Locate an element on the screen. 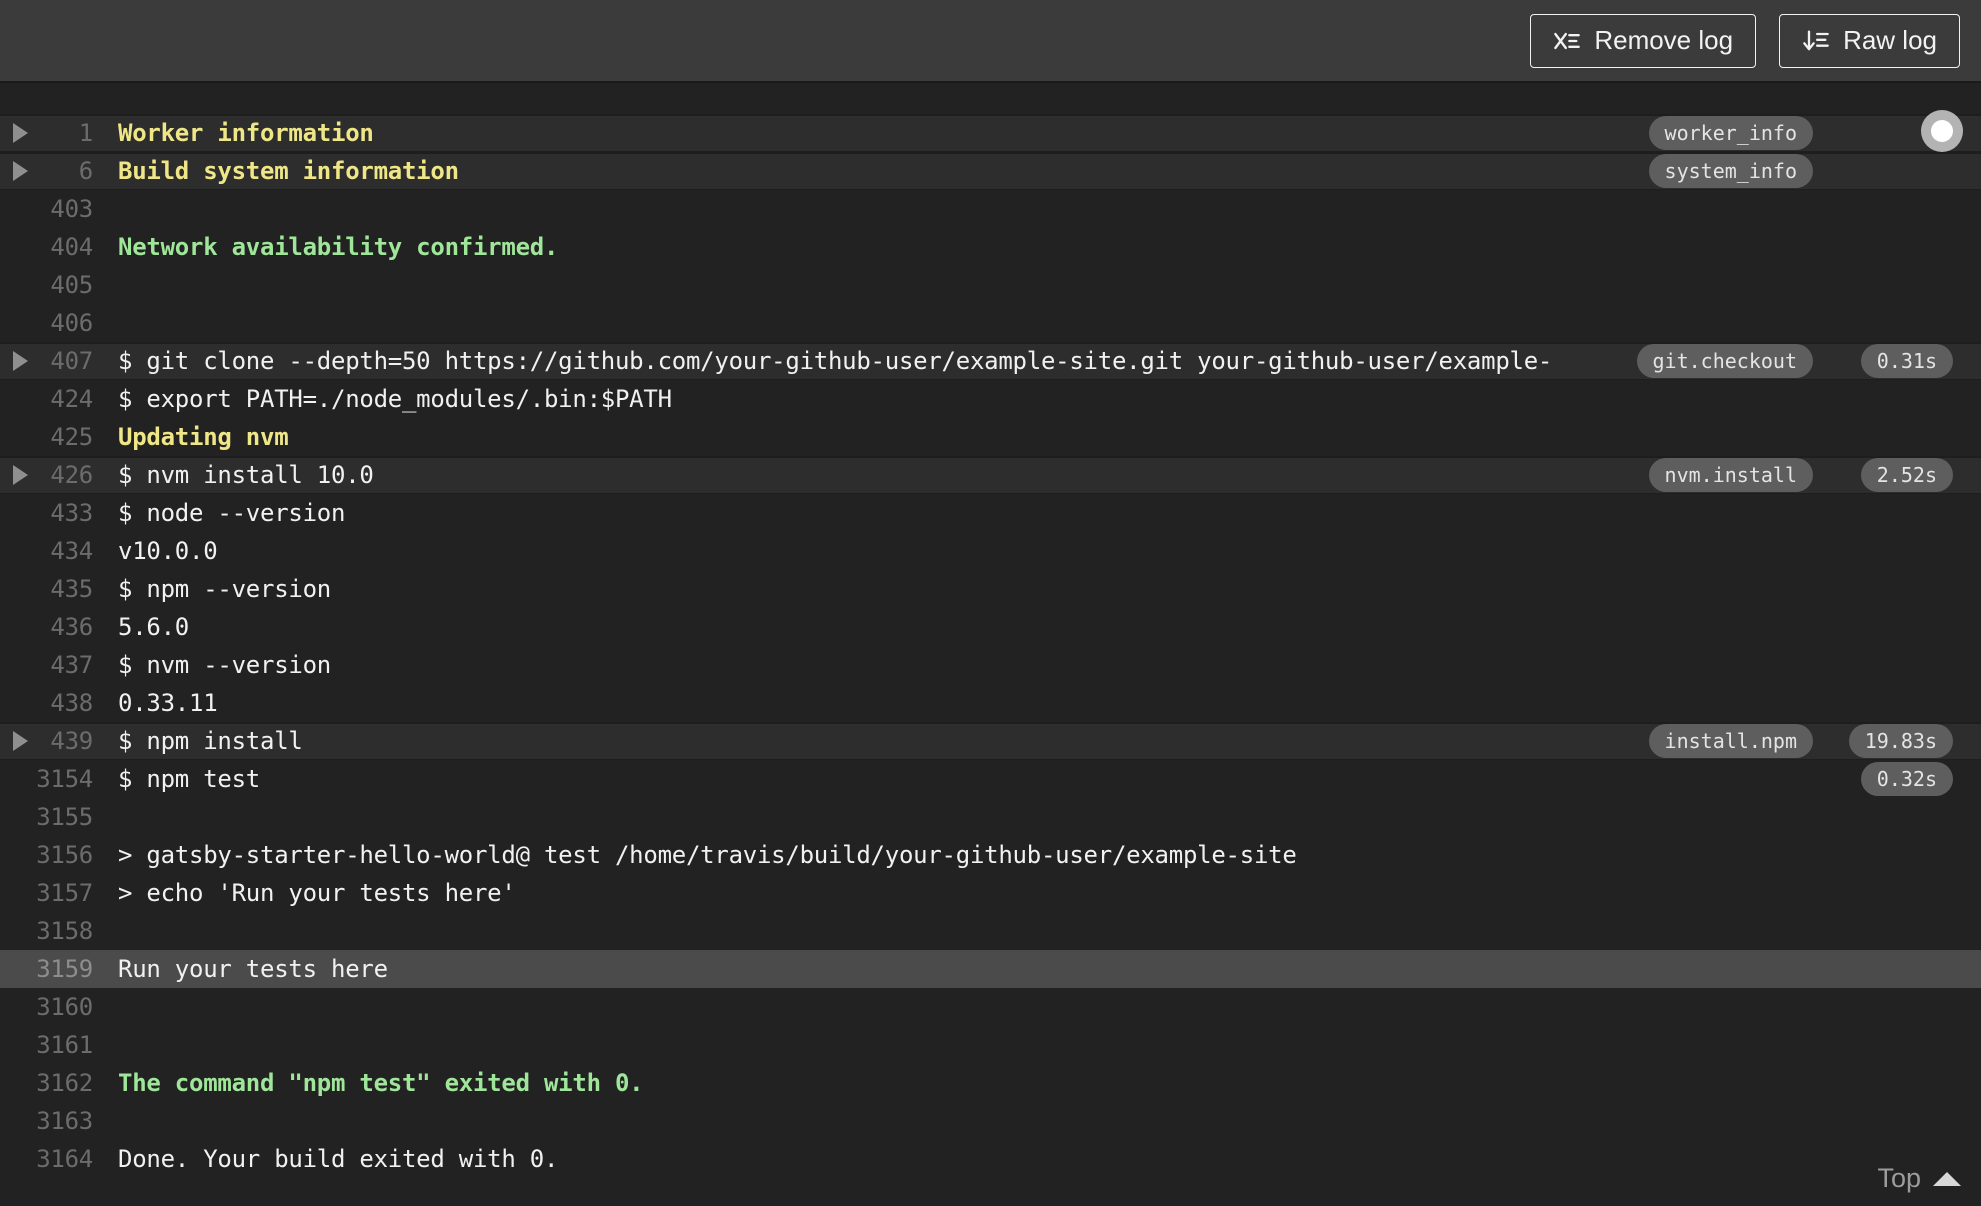 Image resolution: width=1981 pixels, height=1206 pixels. log-row: 3164 Done. Your build exited with 0. is located at coordinates (990, 1159).